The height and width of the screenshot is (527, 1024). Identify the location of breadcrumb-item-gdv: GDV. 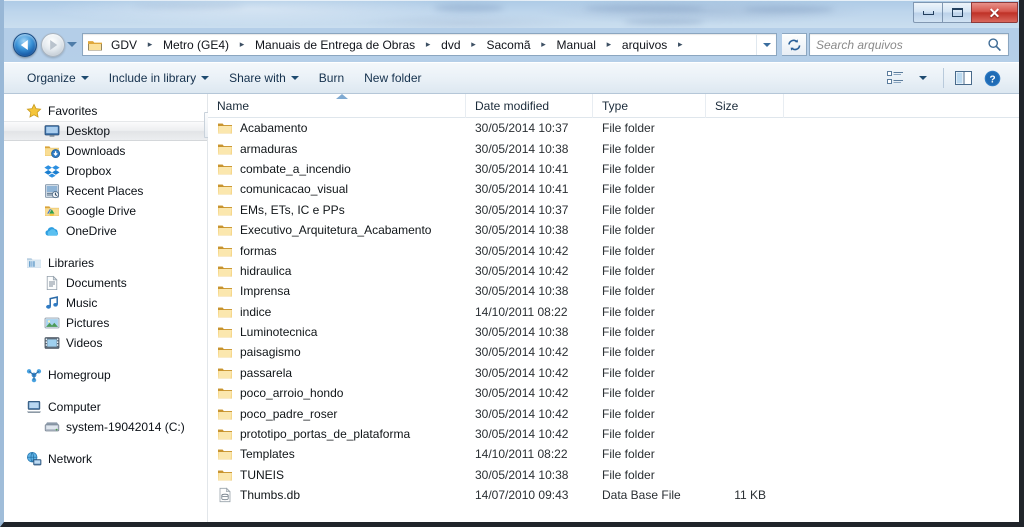
(124, 44).